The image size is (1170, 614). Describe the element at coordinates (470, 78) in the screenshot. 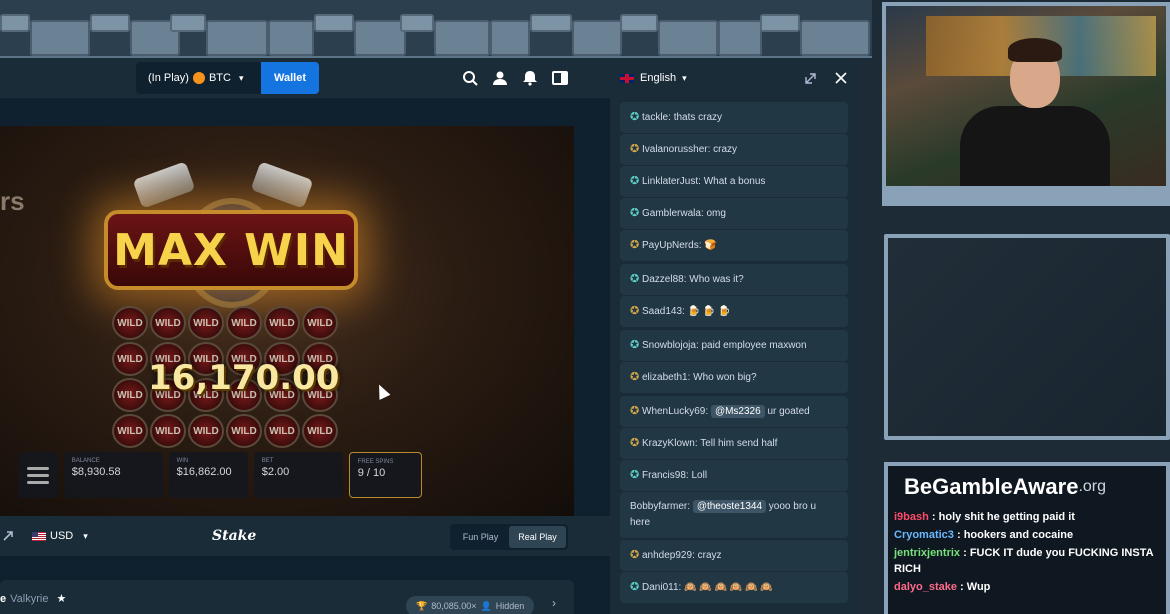

I see `search-icon` at that location.